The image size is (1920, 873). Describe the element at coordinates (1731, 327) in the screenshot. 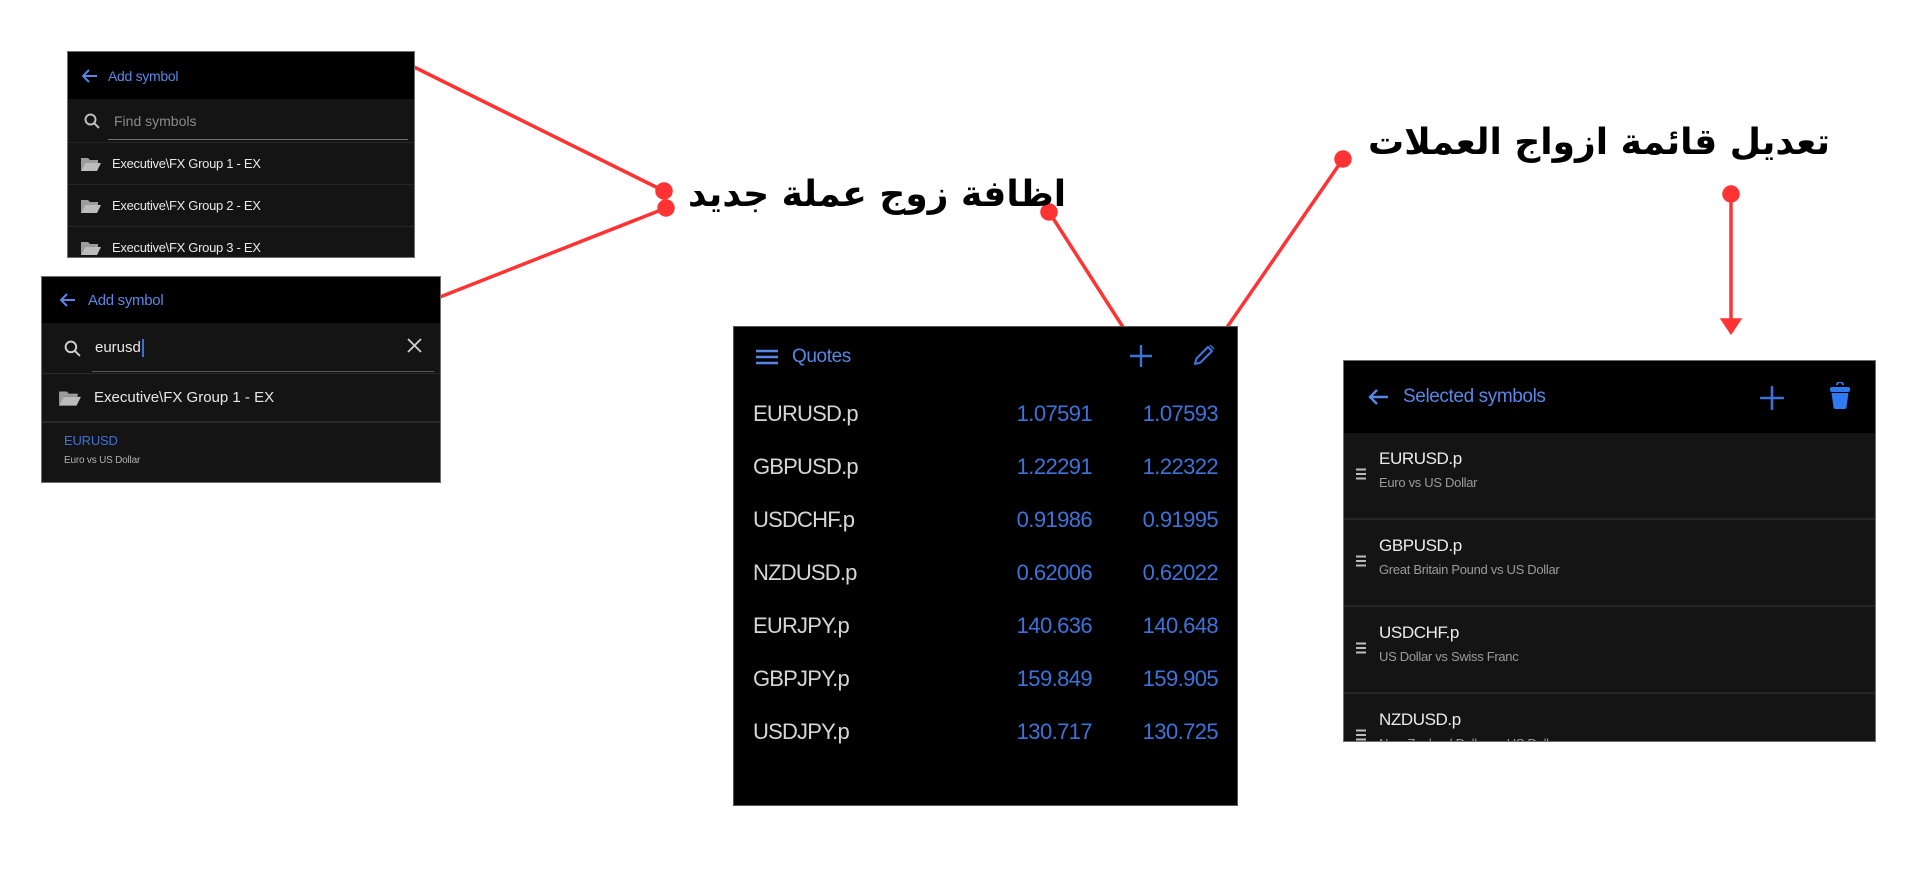

I see `arrowhead` at that location.